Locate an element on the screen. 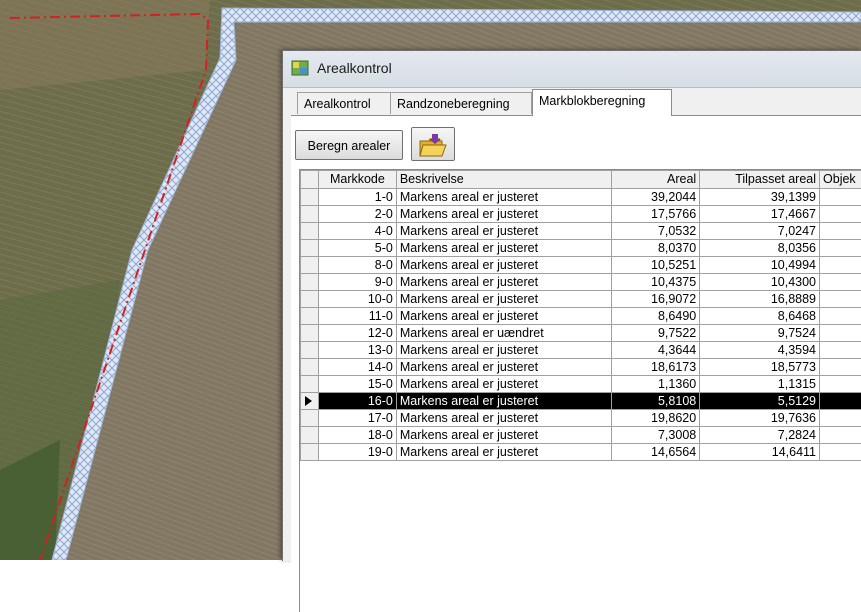 This screenshot has width=861, height=612. table-row: 5-0Markens areal er justeret8,03708,0356 is located at coordinates (581, 248).